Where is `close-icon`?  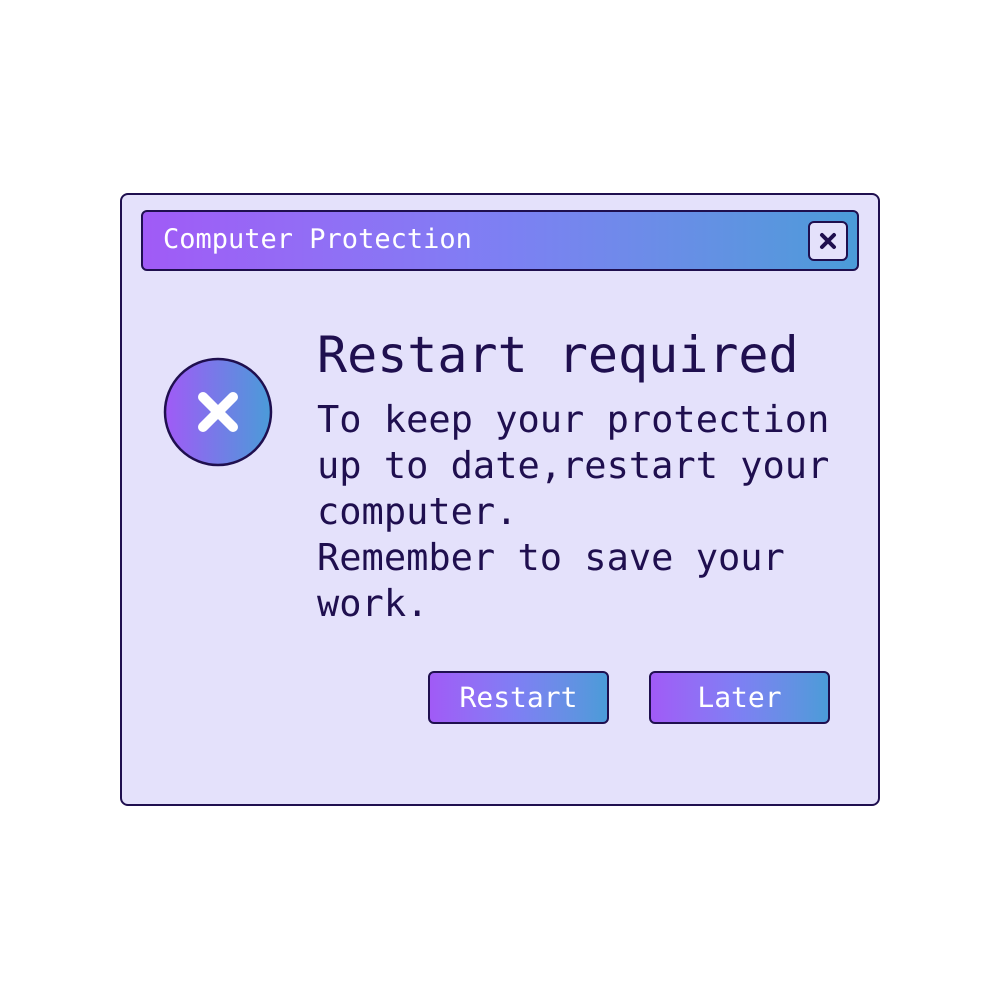 close-icon is located at coordinates (828, 241).